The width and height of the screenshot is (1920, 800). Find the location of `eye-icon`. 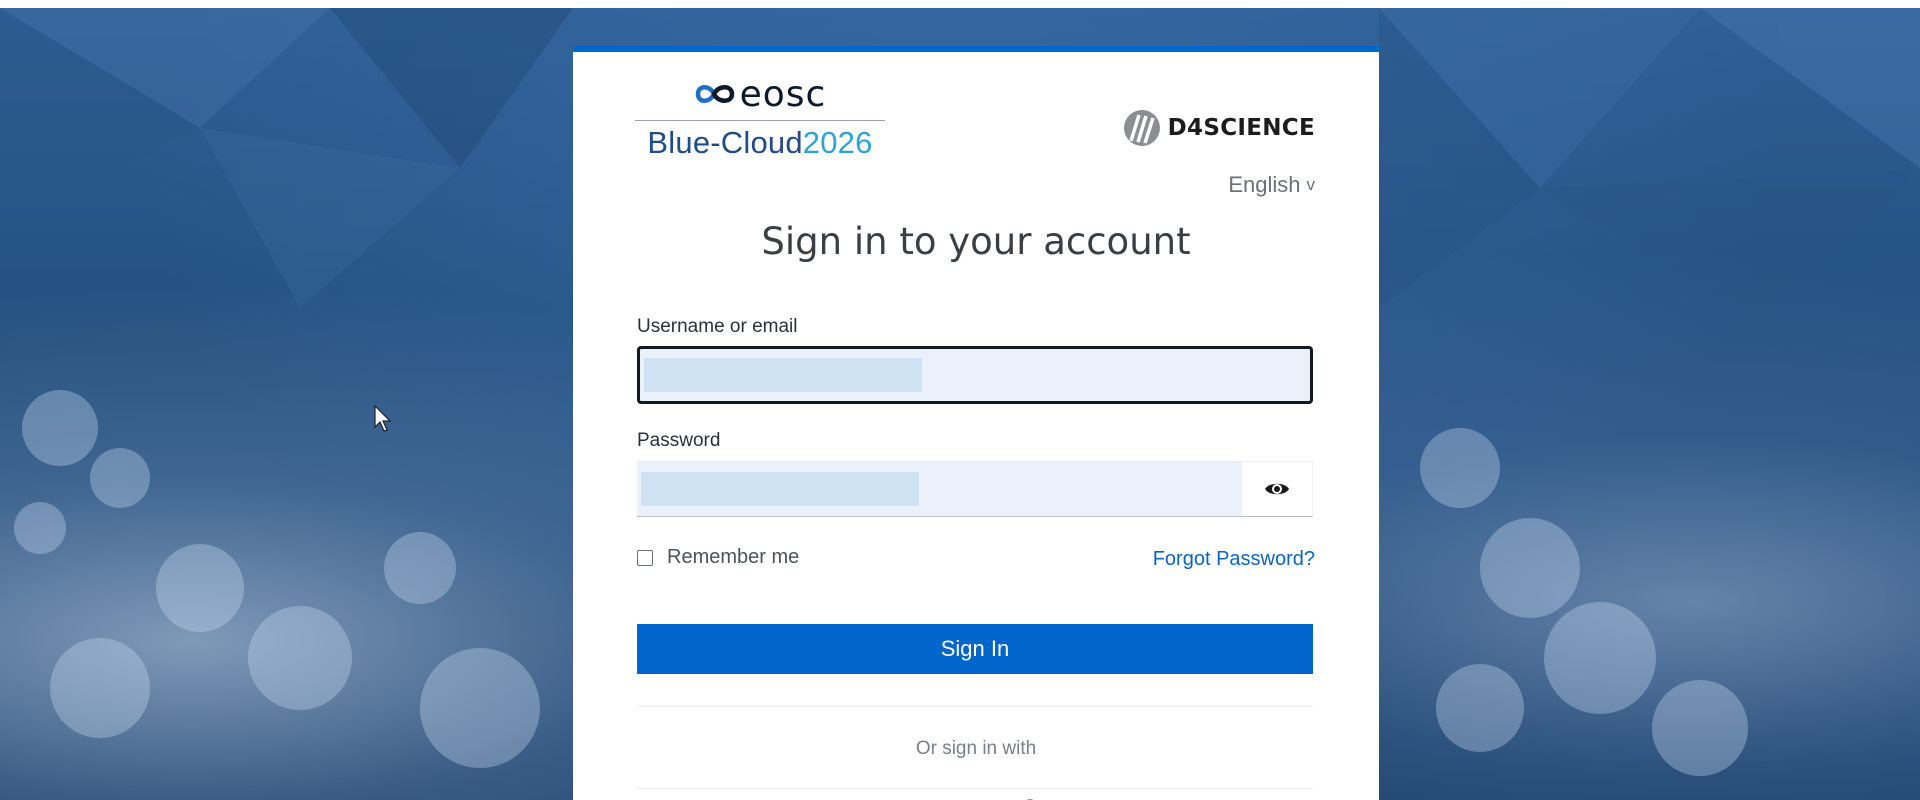

eye-icon is located at coordinates (1277, 489).